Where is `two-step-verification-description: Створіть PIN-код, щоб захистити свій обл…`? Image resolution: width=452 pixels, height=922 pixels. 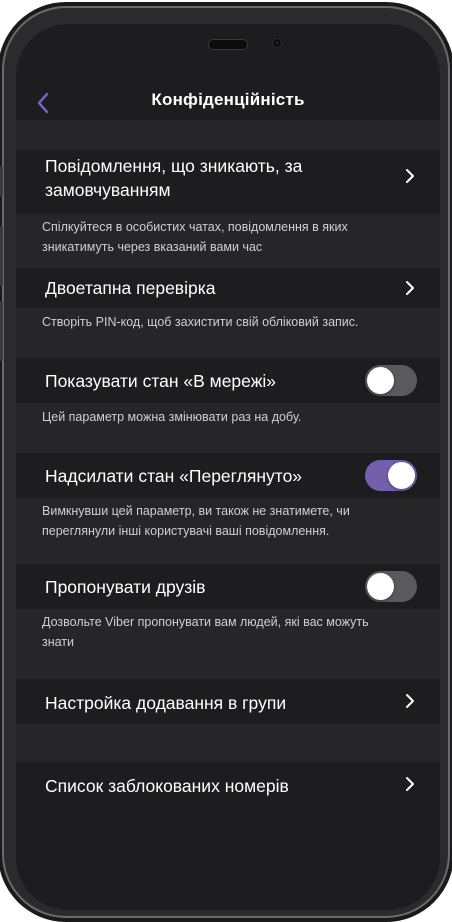 two-step-verification-description: Створіть PIN-код, щоб захистити свій обл… is located at coordinates (200, 322).